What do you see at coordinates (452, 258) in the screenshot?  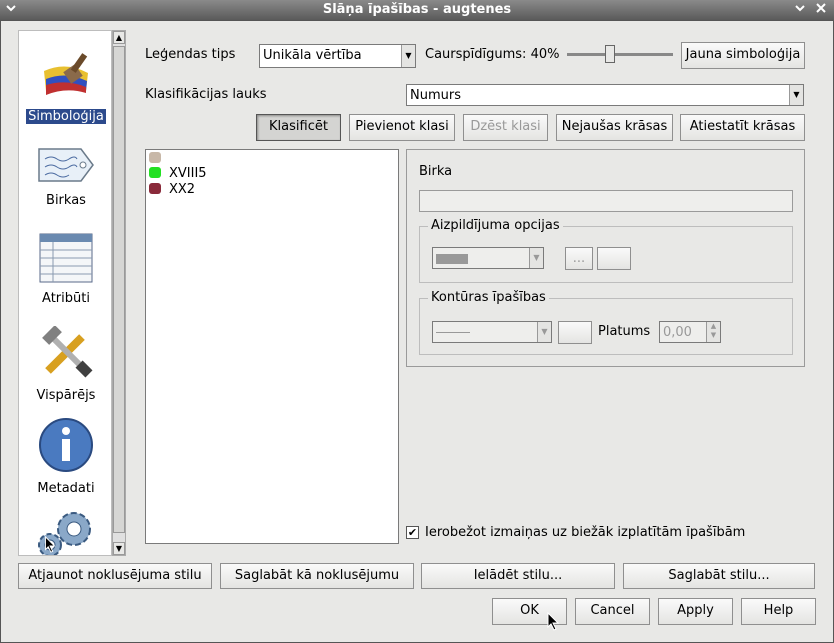 I see `fill-style-preview` at bounding box center [452, 258].